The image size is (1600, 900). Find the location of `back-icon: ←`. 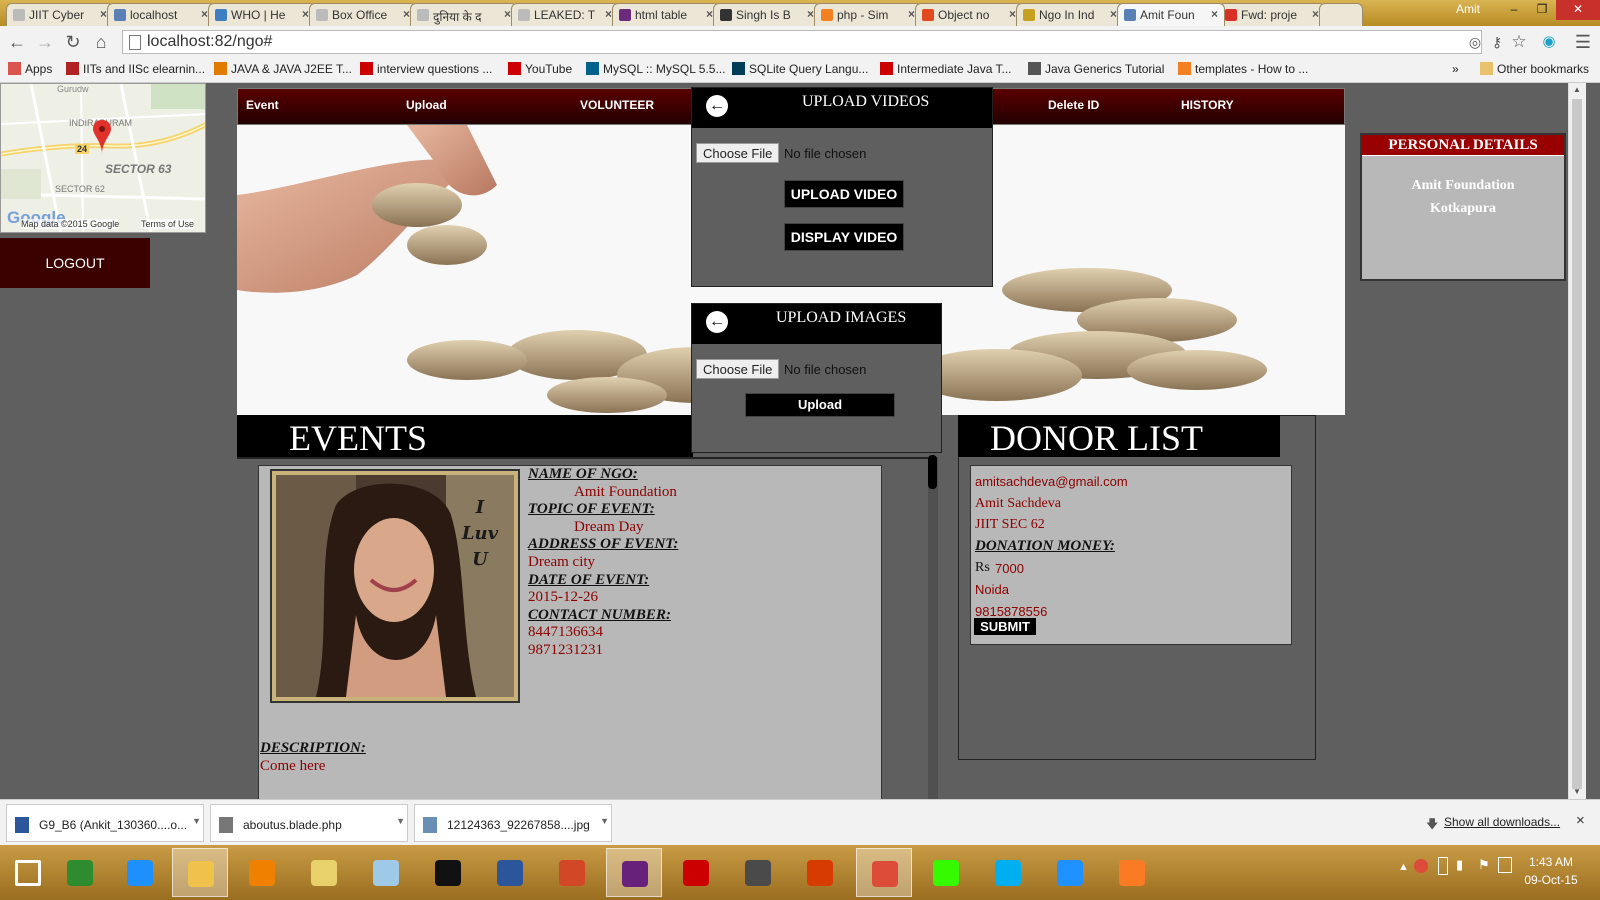

back-icon: ← is located at coordinates (17, 42).